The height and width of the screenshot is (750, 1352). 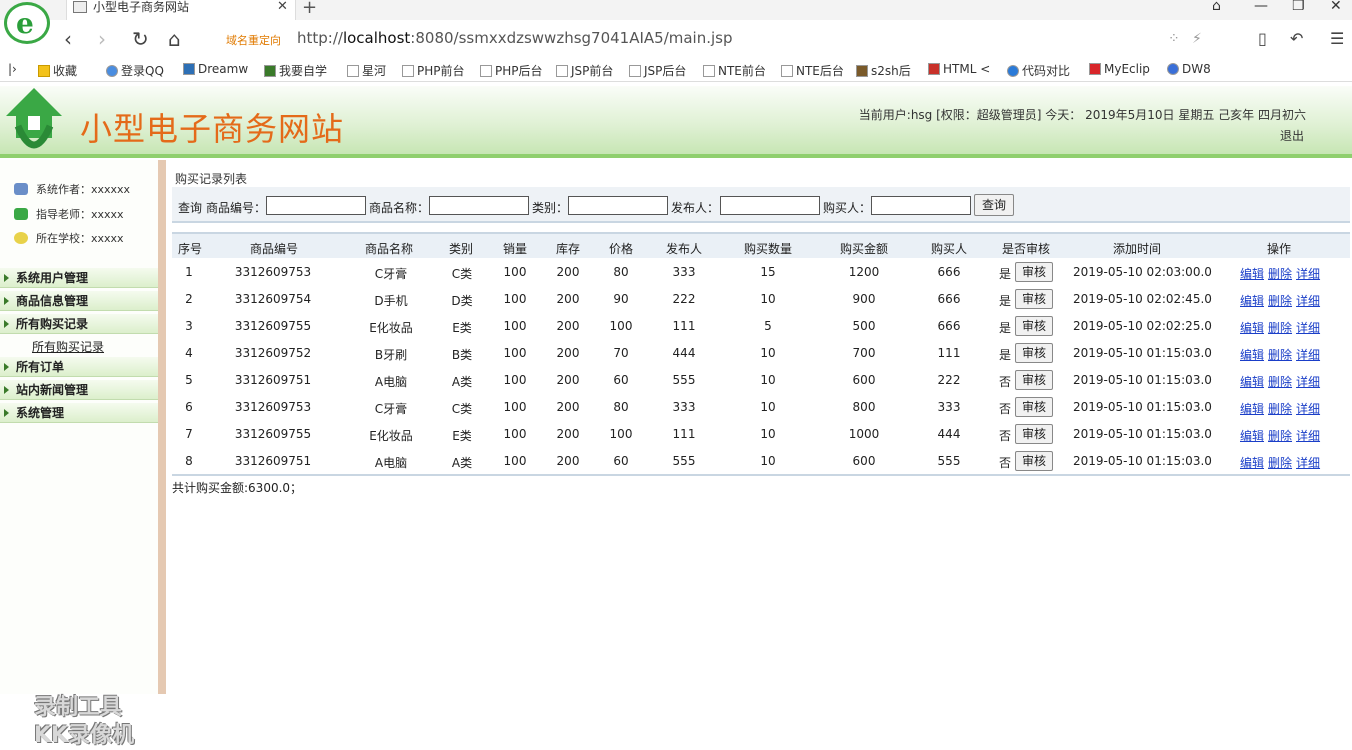 What do you see at coordinates (462, 355) in the screenshot?
I see `category-cell: B类` at bounding box center [462, 355].